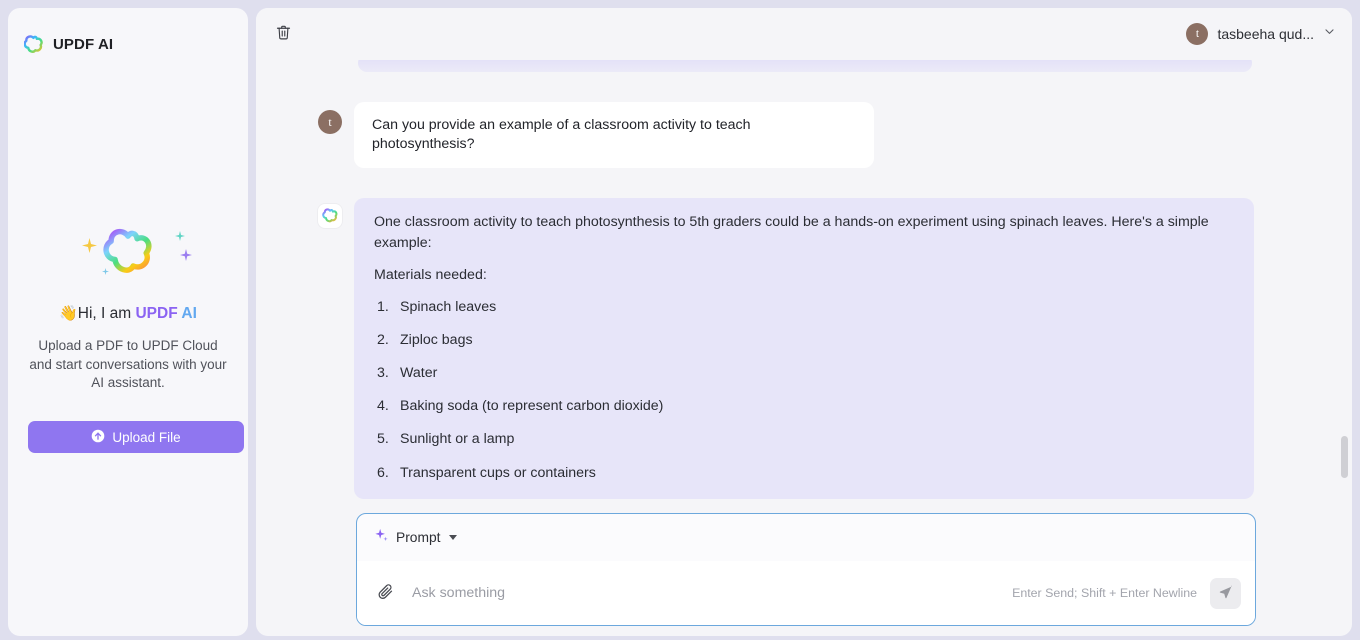 The width and height of the screenshot is (1360, 640). What do you see at coordinates (712, 593) in the screenshot?
I see `ask-something-input` at bounding box center [712, 593].